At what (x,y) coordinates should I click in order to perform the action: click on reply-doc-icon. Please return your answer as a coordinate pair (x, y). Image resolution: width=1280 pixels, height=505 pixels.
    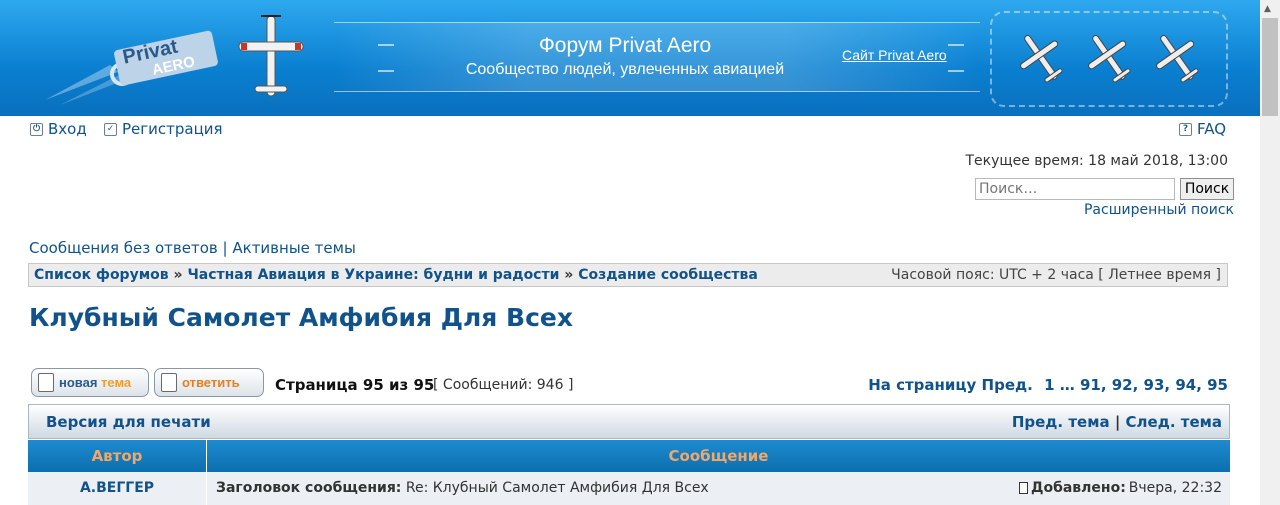
    Looking at the image, I should click on (169, 382).